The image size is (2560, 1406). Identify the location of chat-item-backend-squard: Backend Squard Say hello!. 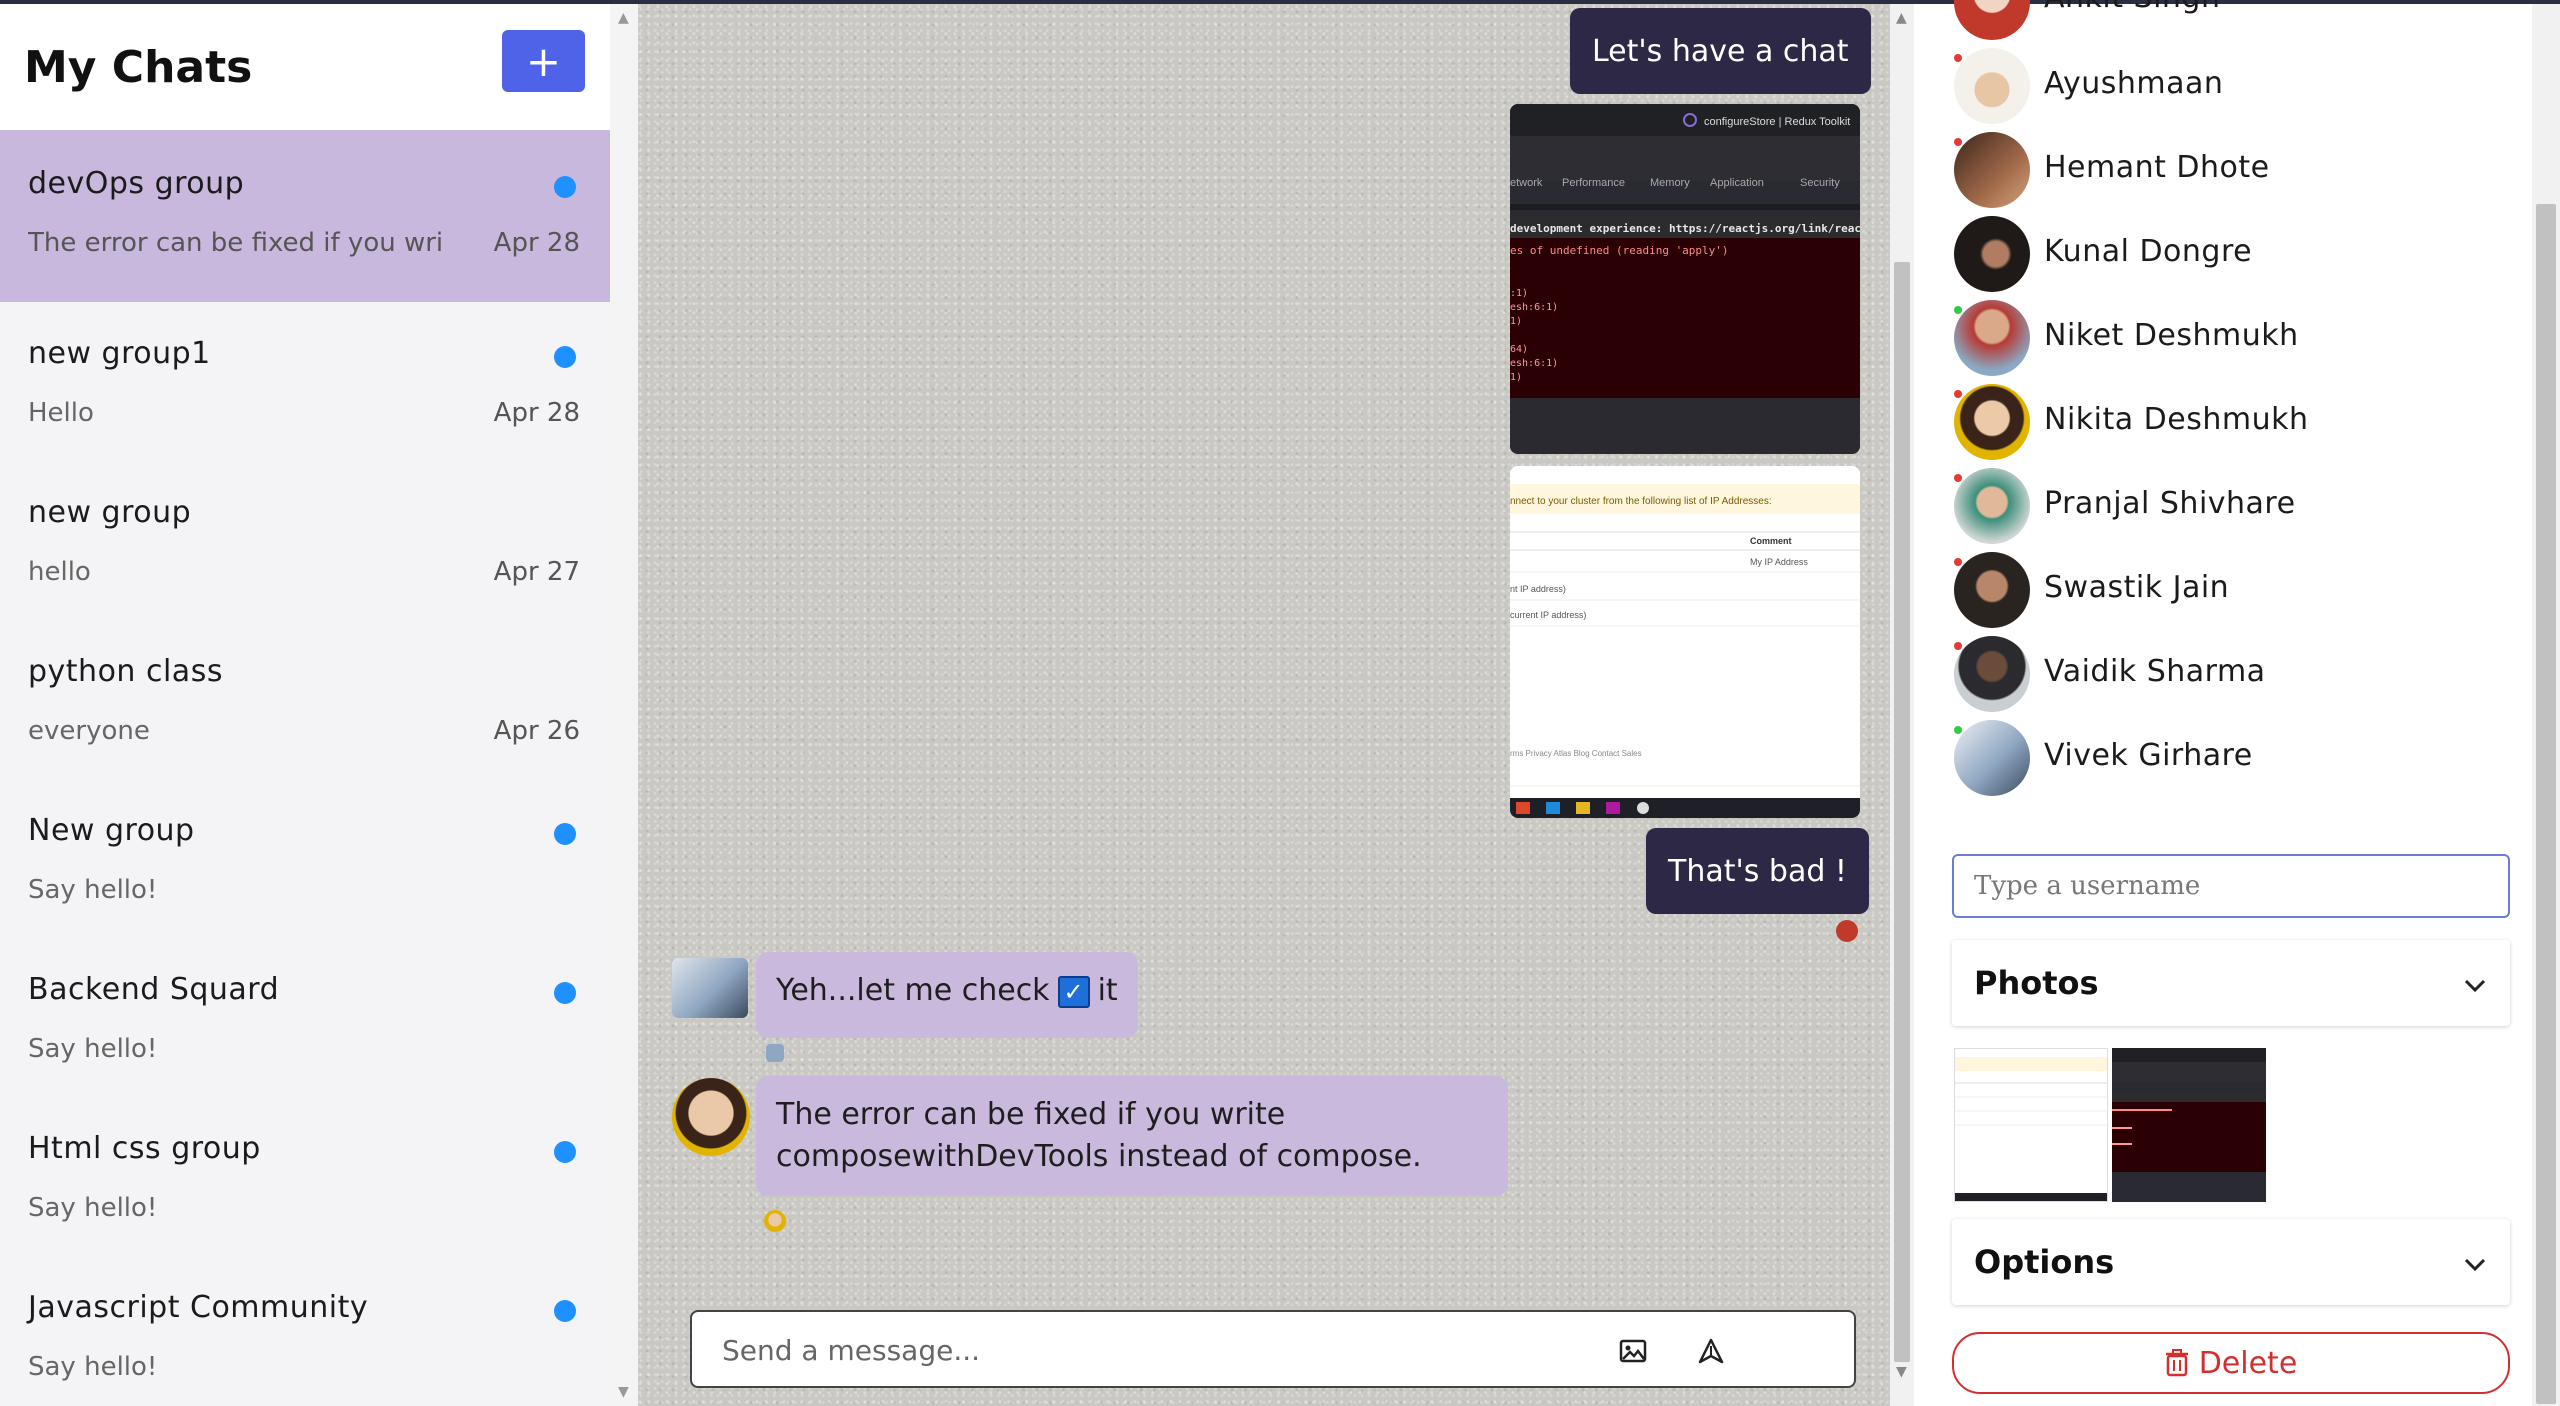
(305, 1022).